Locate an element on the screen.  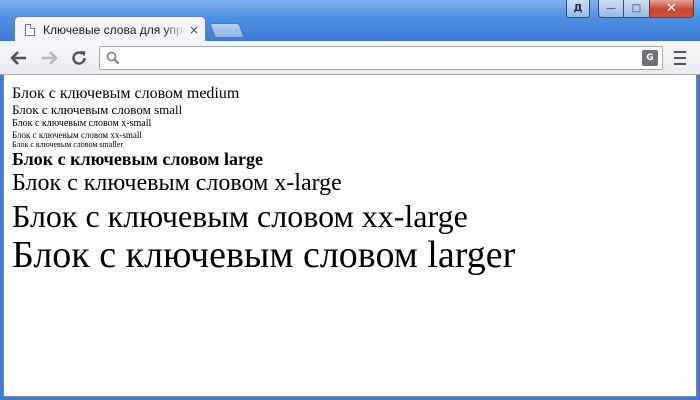
block-large: Блок с ключевым словом large is located at coordinates (137, 159).